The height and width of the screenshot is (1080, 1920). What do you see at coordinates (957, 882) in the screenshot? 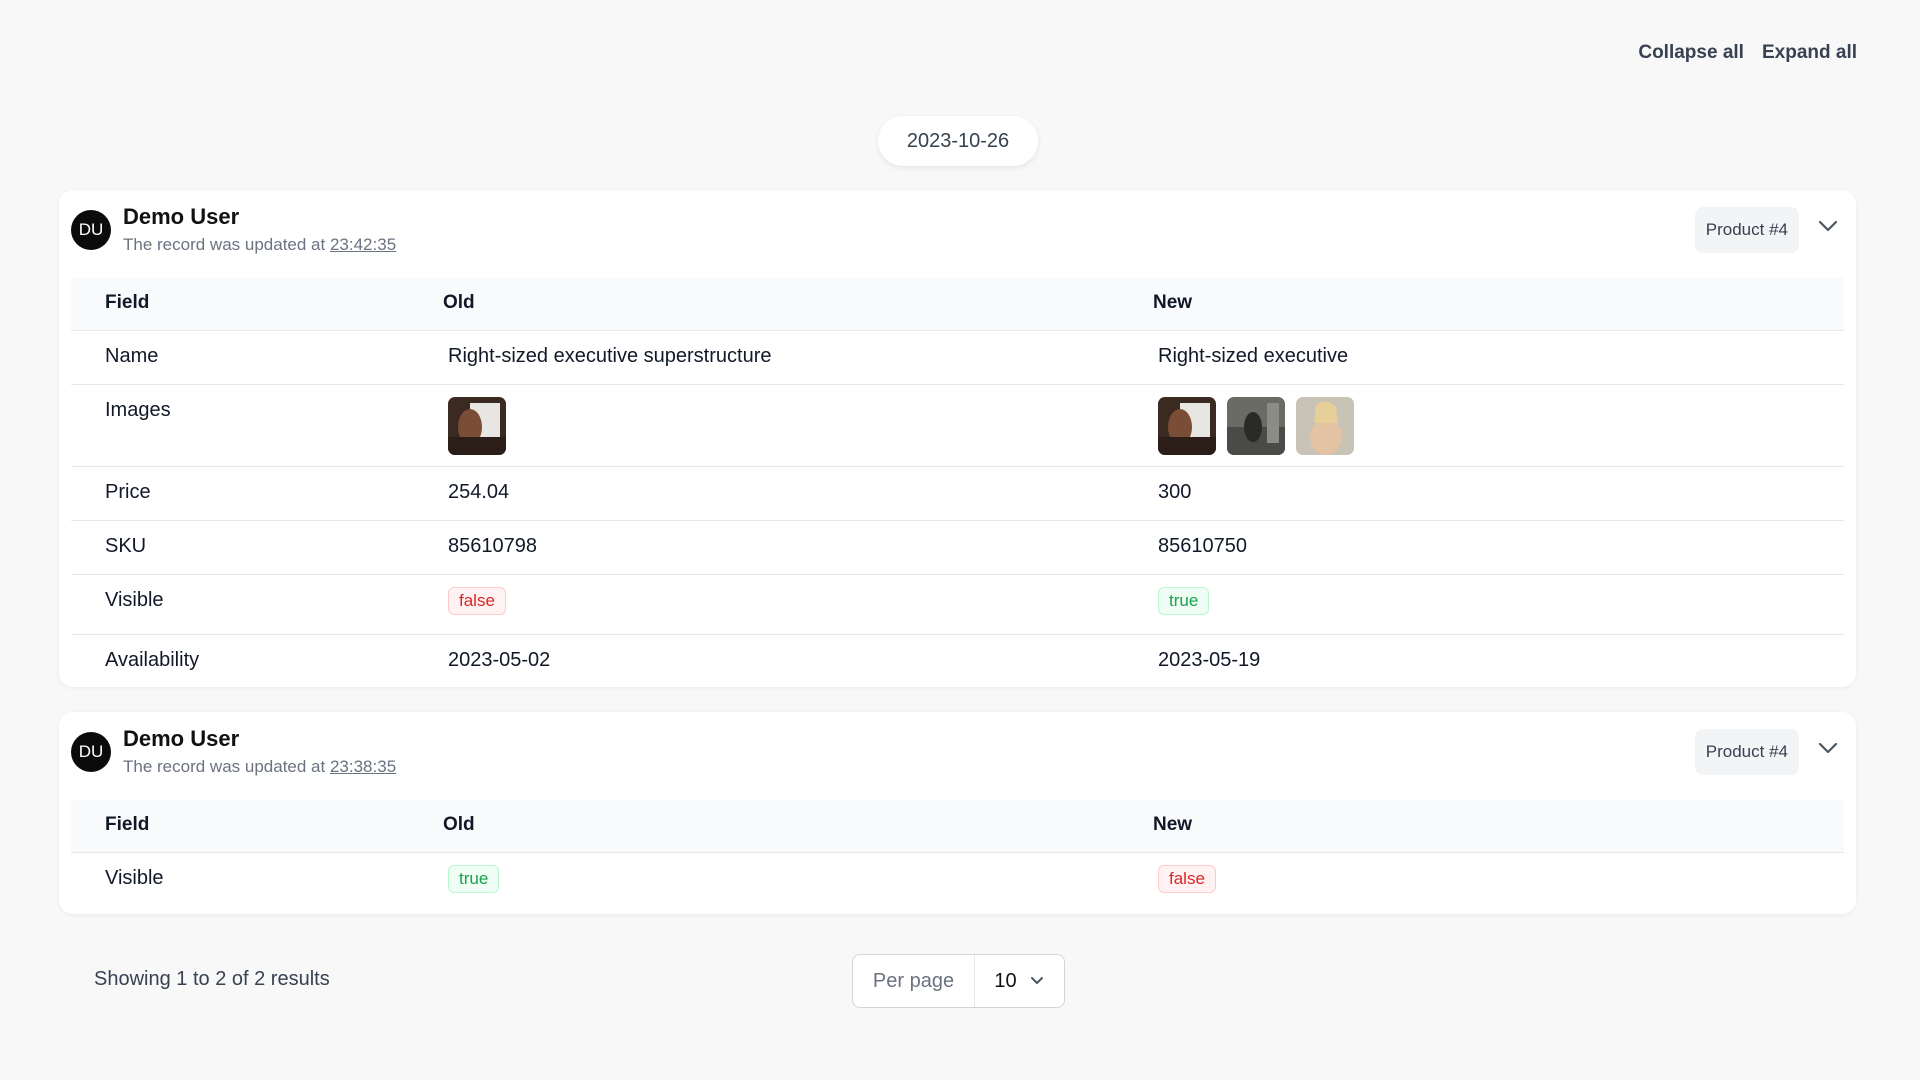
I see `table-row: Visible true false` at bounding box center [957, 882].